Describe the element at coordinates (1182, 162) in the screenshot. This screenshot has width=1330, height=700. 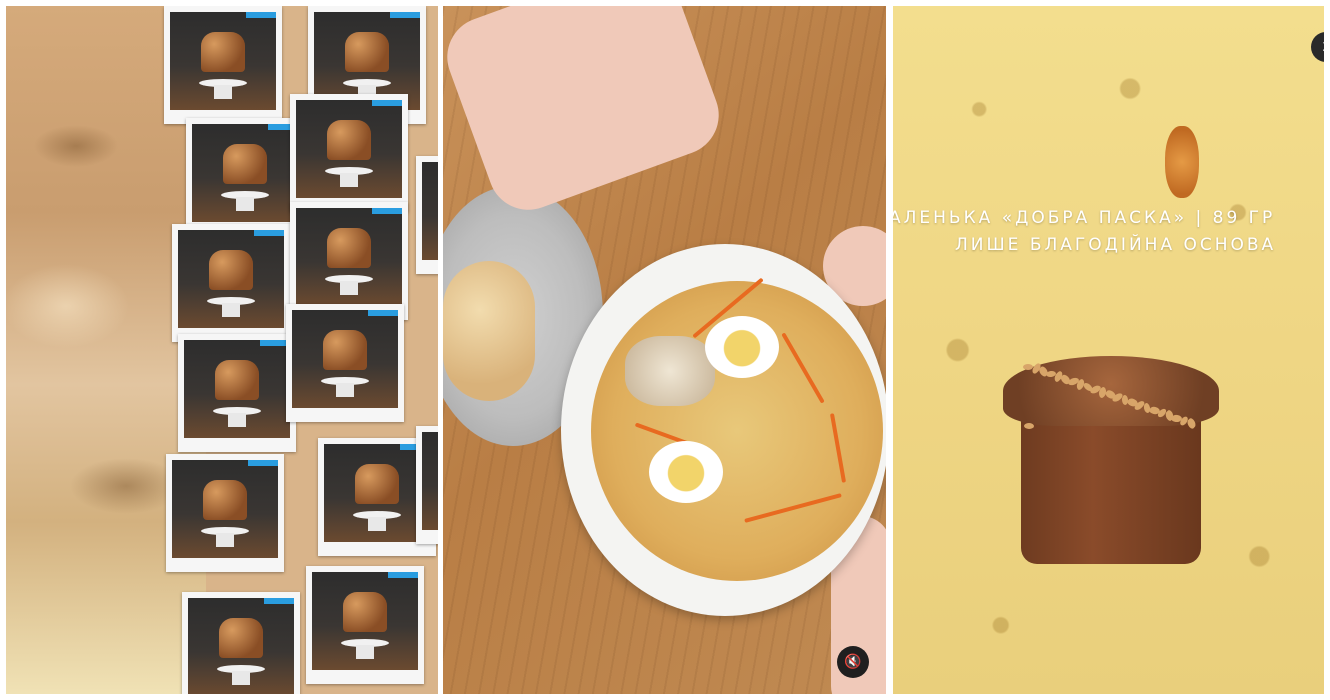
I see `candied-fruit` at that location.